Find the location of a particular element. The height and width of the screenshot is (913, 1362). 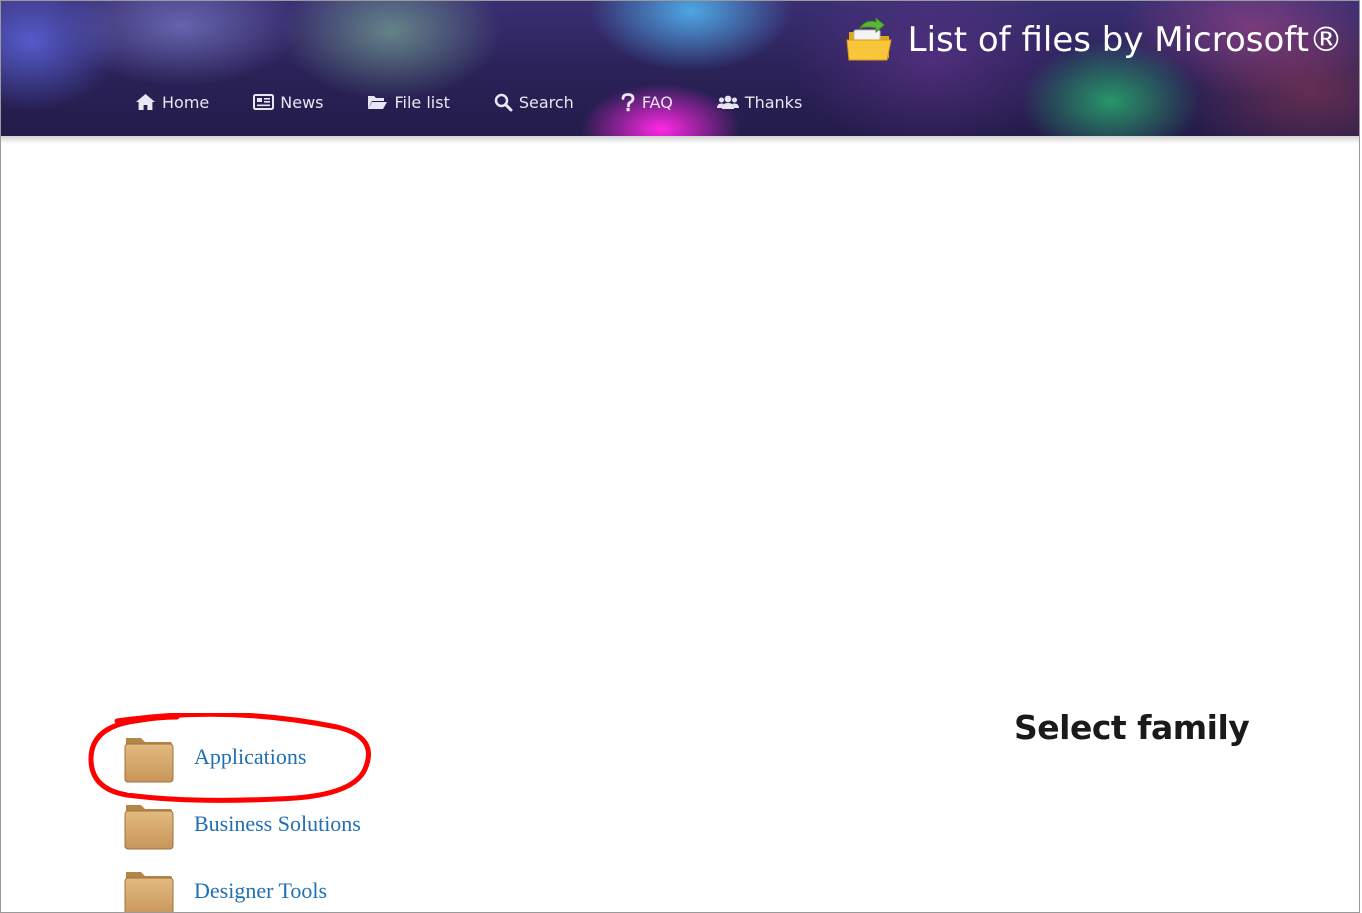

nav-faq: FAQ is located at coordinates (646, 102).